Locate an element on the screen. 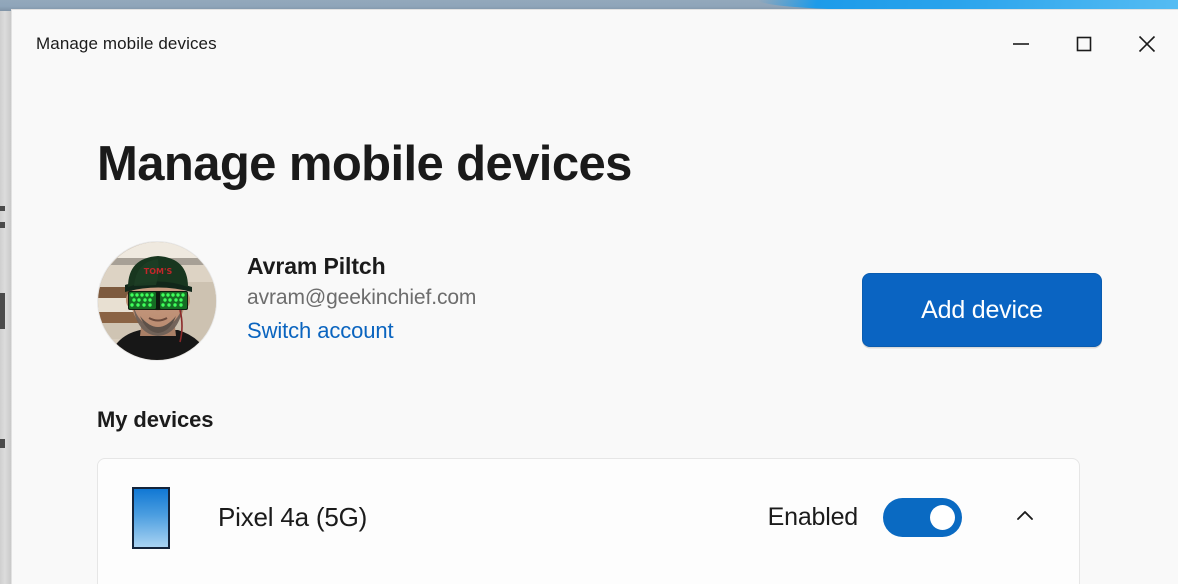 The image size is (1178, 584). window-caption-buttons is located at coordinates (1083, 43).